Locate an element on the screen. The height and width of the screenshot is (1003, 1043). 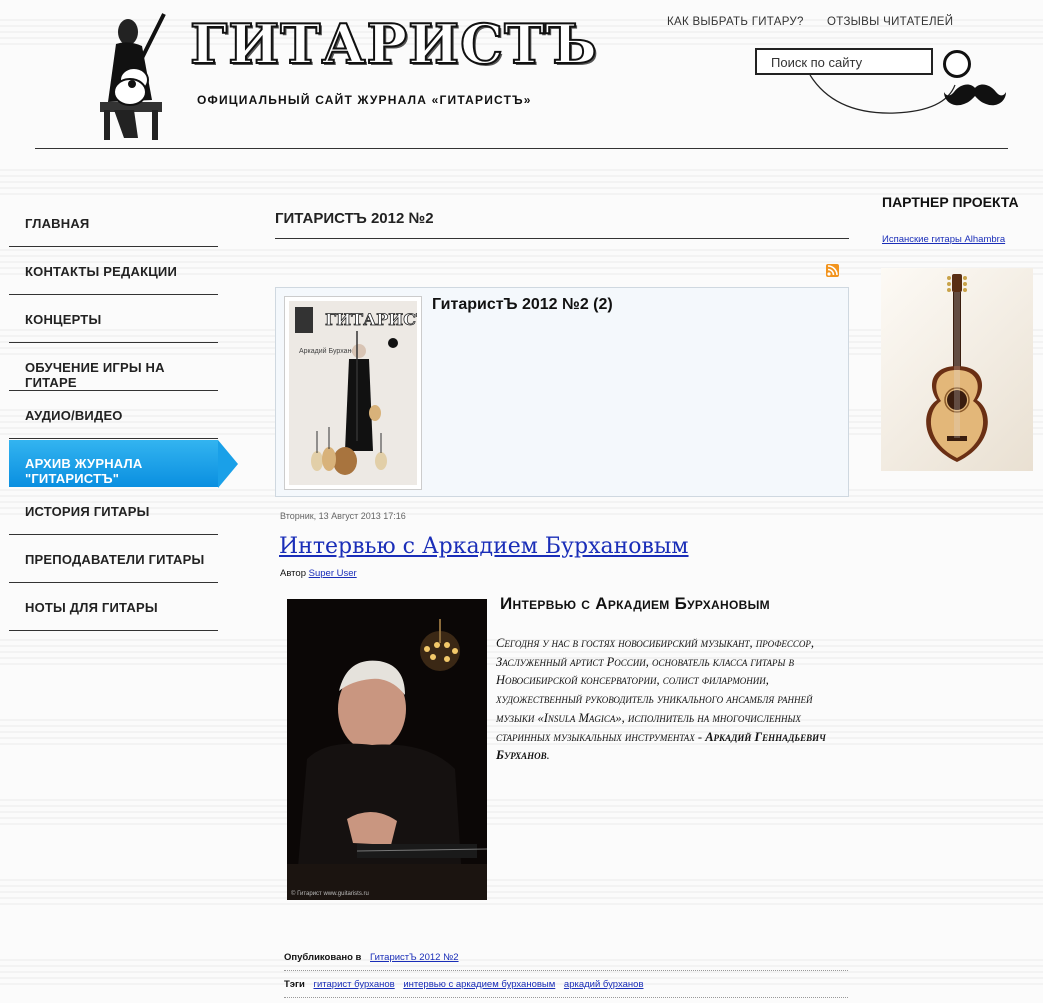
article-date: Вторник, 13 Август 2013 17:16 is located at coordinates (343, 516).